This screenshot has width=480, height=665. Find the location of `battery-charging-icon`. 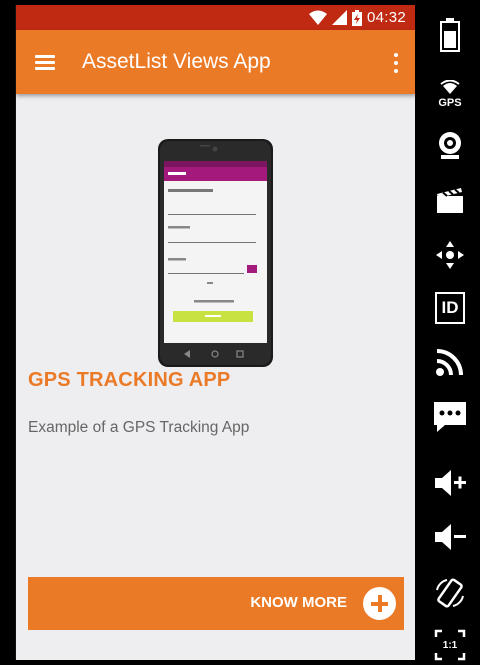

battery-charging-icon is located at coordinates (356, 17).